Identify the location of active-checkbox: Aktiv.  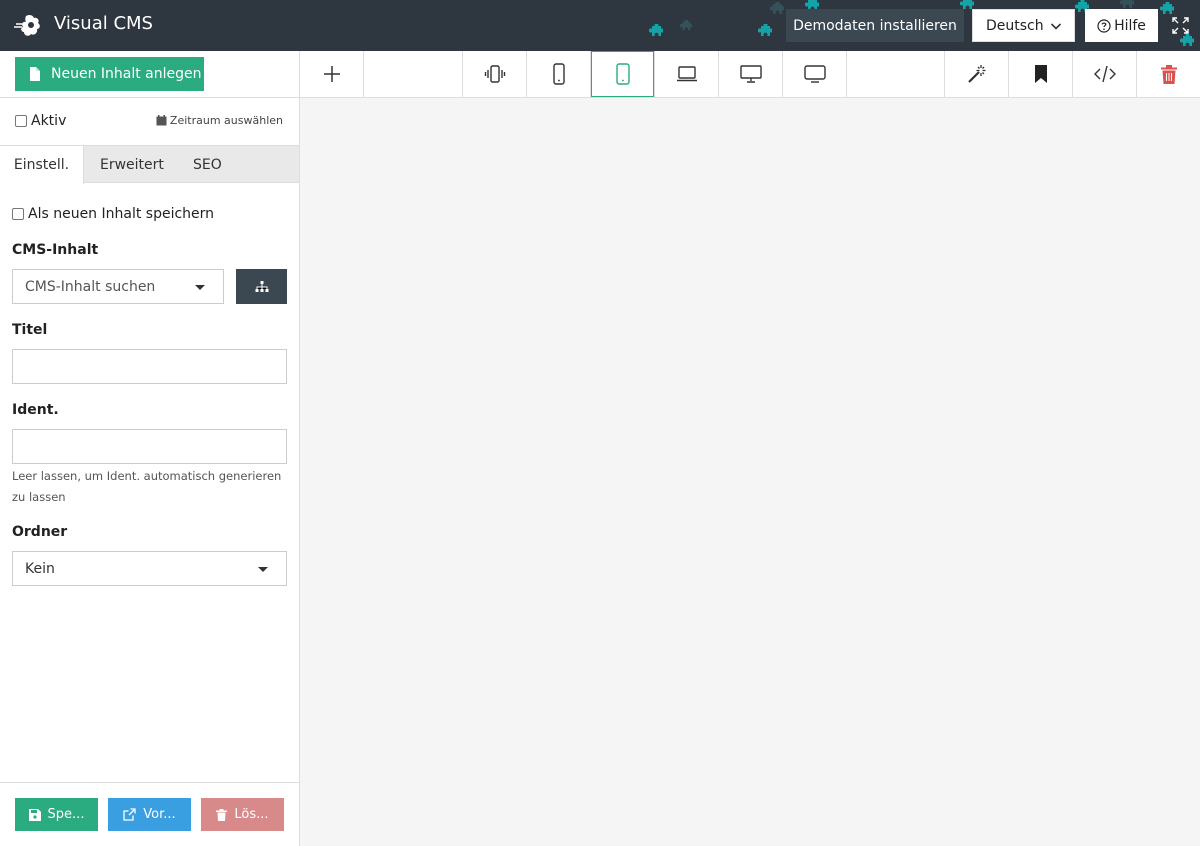
(40, 121).